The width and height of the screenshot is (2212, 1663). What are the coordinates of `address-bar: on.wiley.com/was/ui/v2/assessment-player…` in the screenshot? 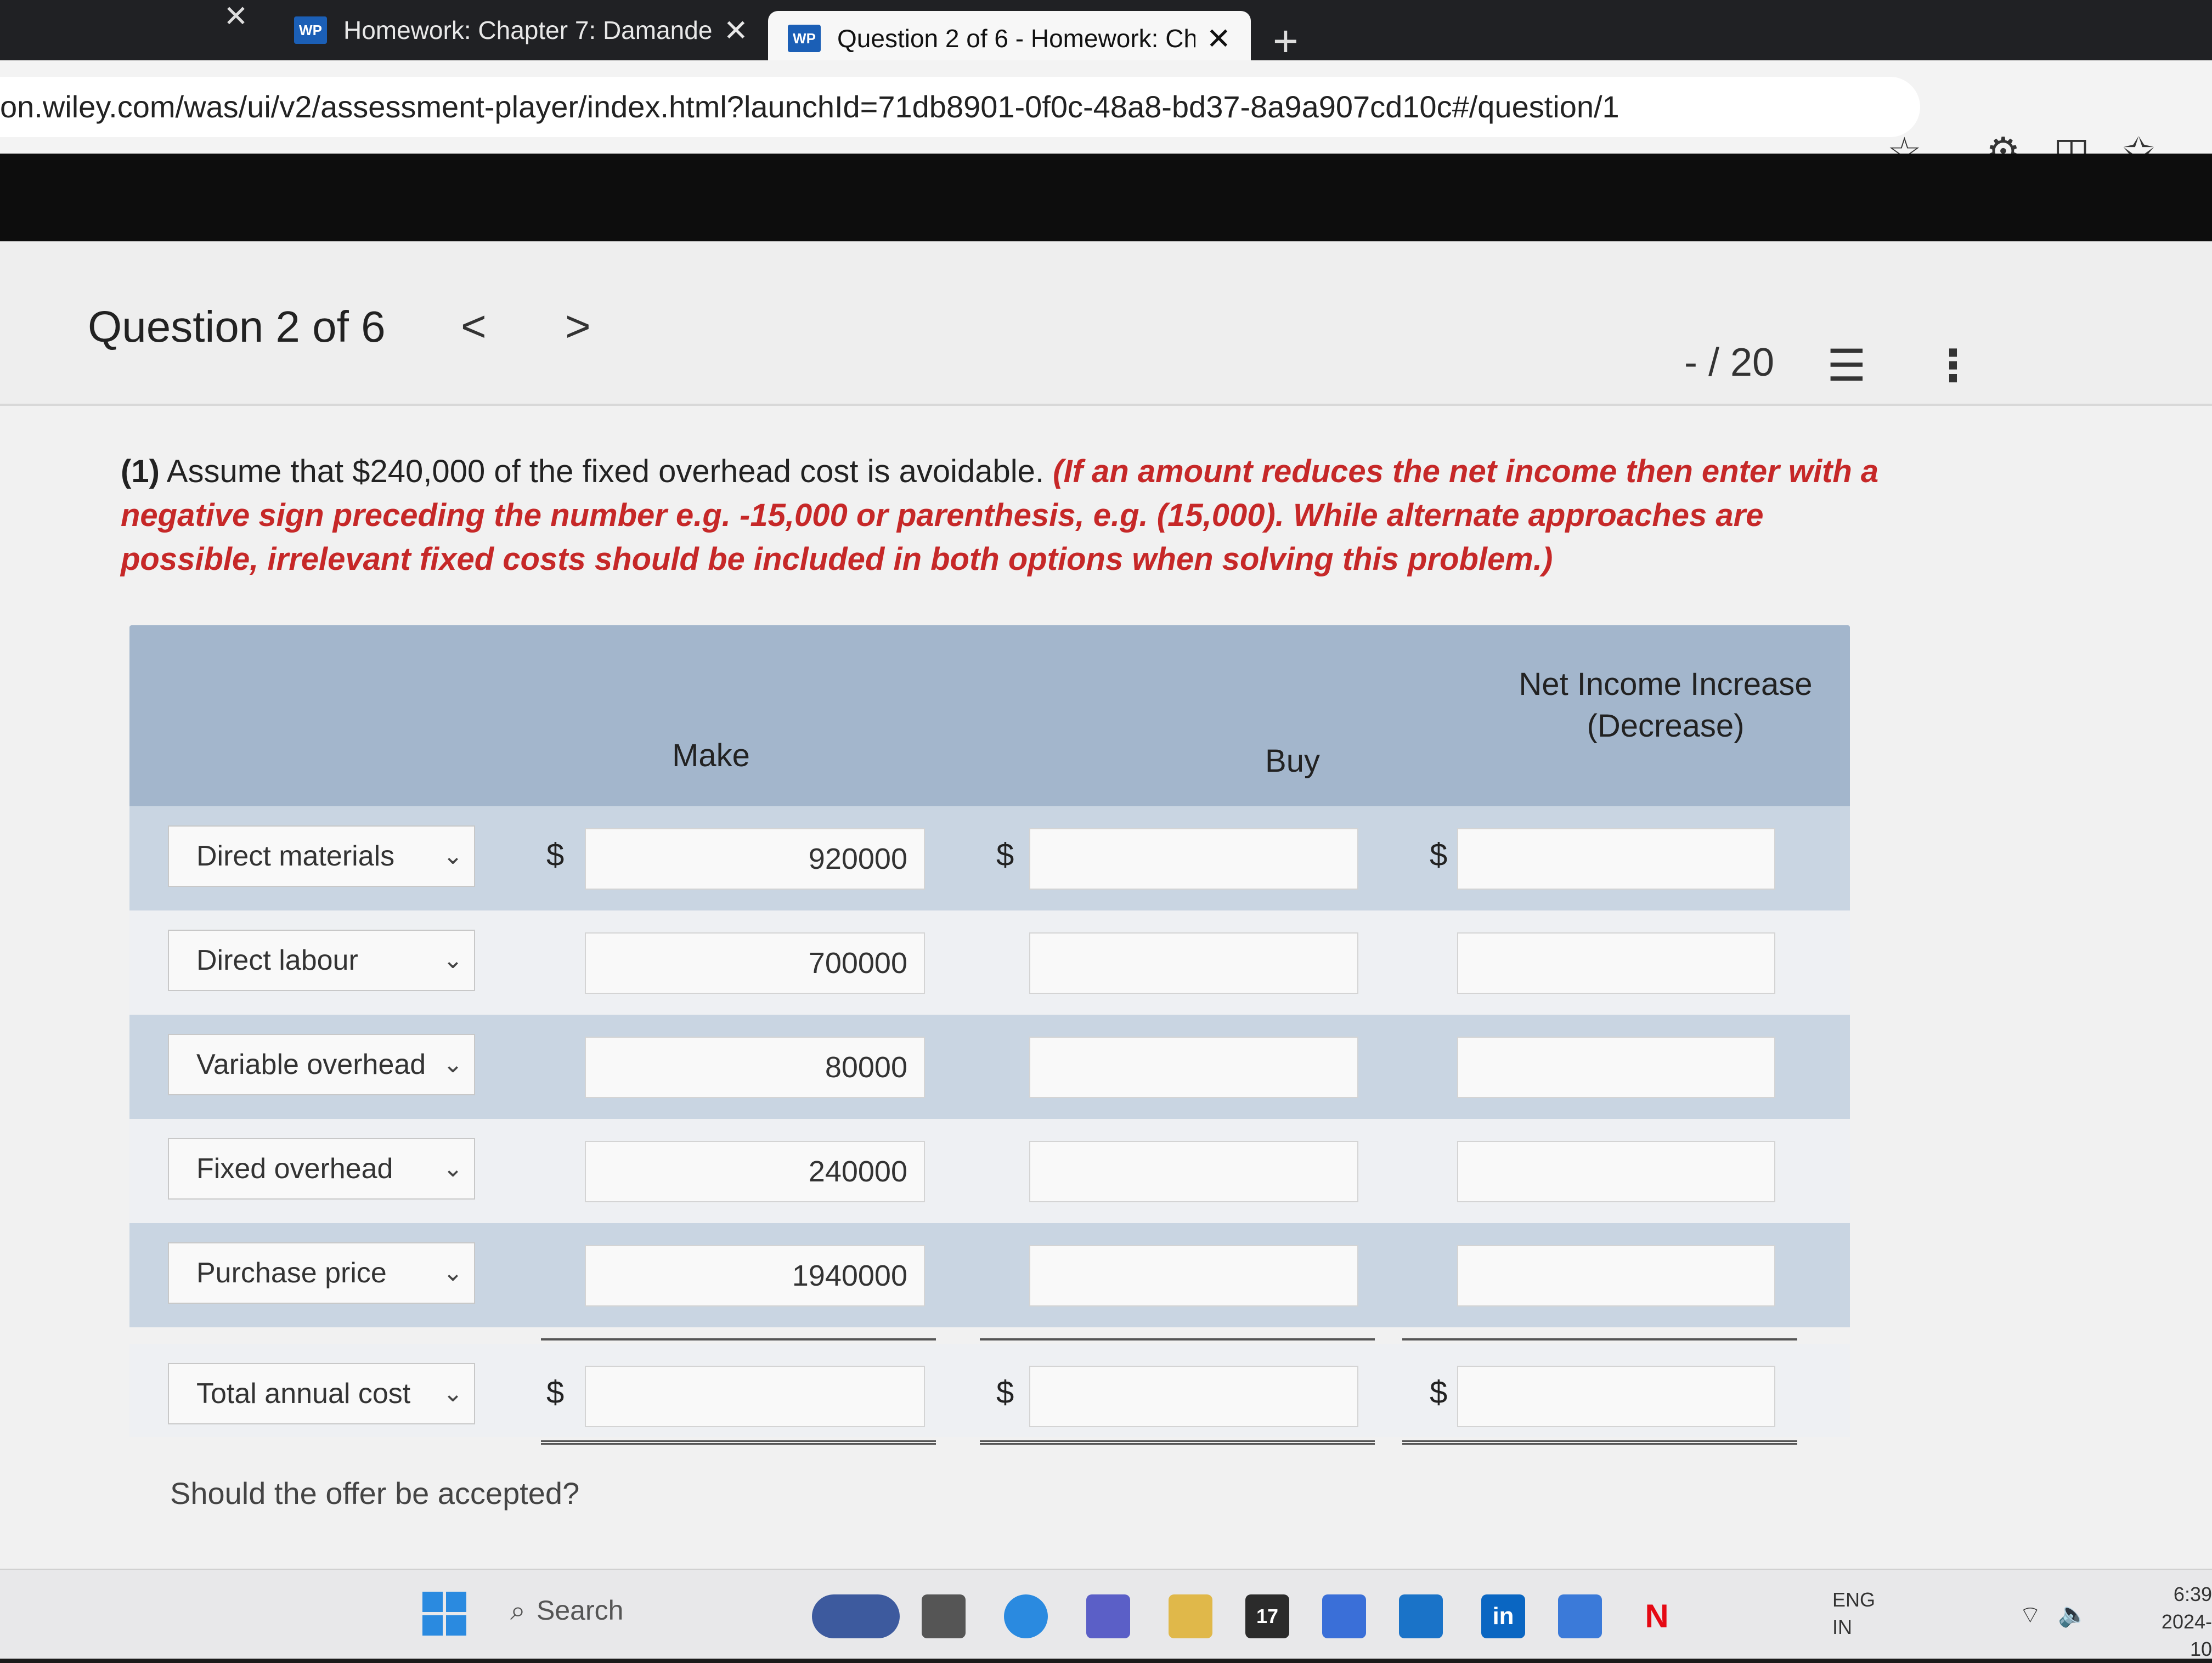 It's located at (1106, 107).